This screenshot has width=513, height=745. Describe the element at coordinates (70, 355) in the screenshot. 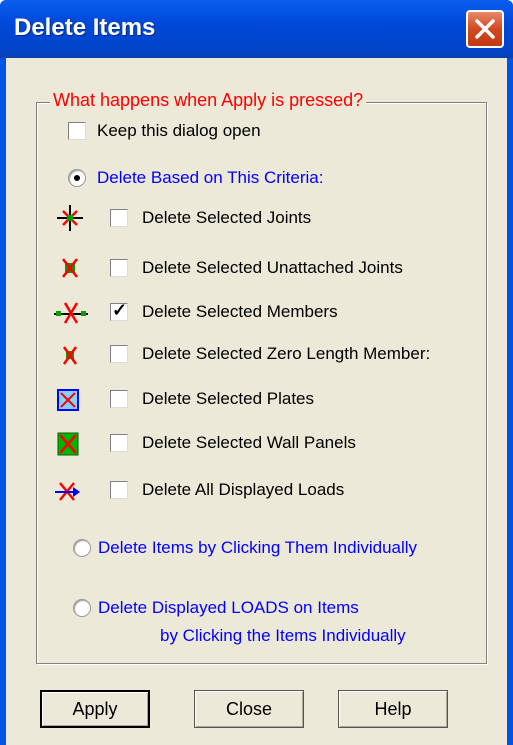

I see `zero-length-member-icon` at that location.